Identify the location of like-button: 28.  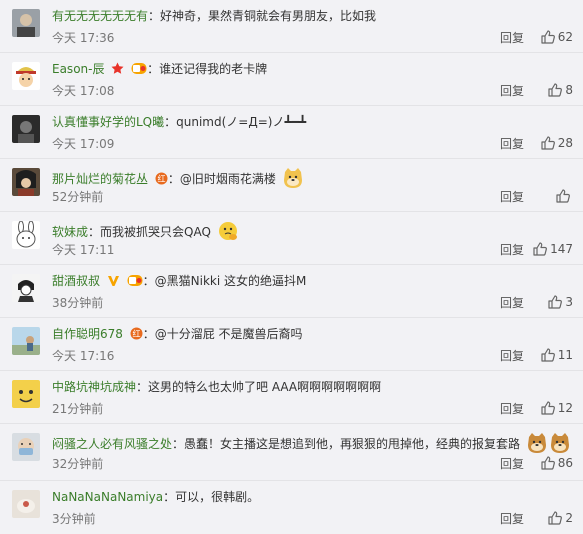
(556, 143).